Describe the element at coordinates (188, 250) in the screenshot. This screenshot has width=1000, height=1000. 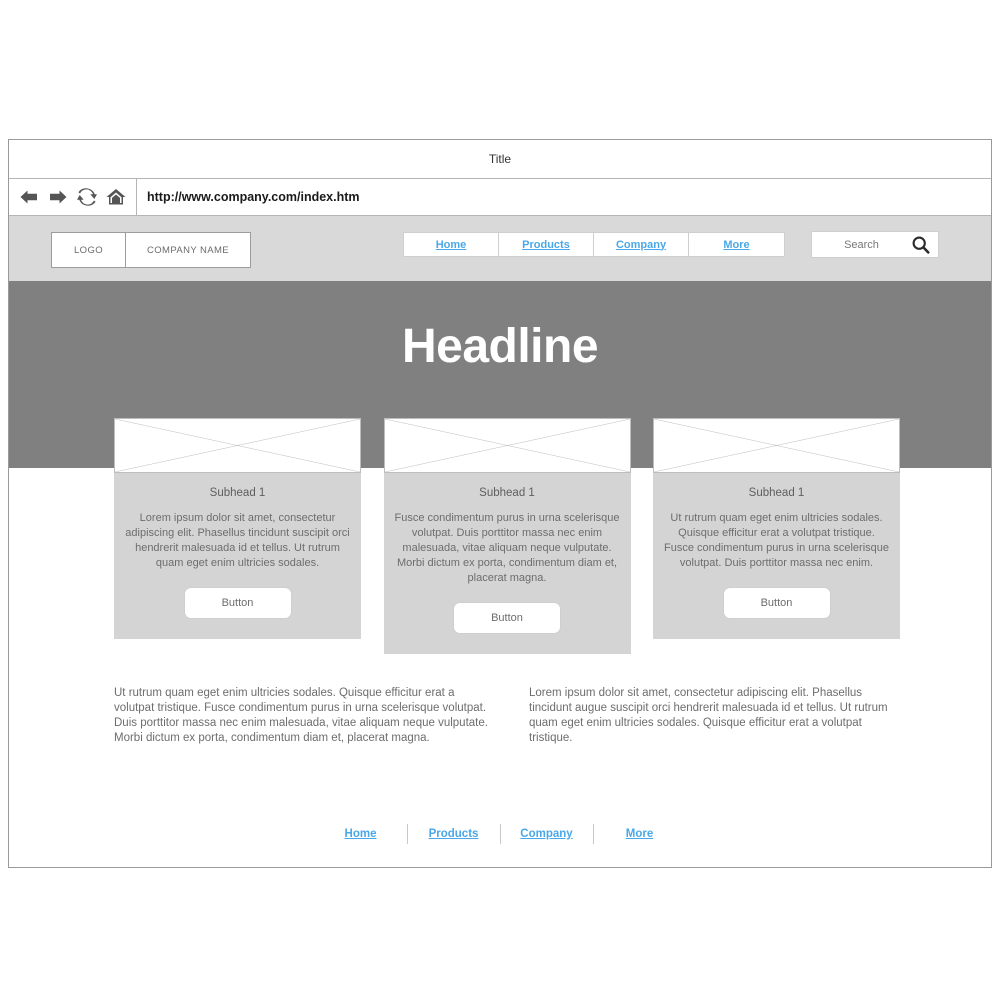
I see `company-name: COMPANY NAME` at that location.